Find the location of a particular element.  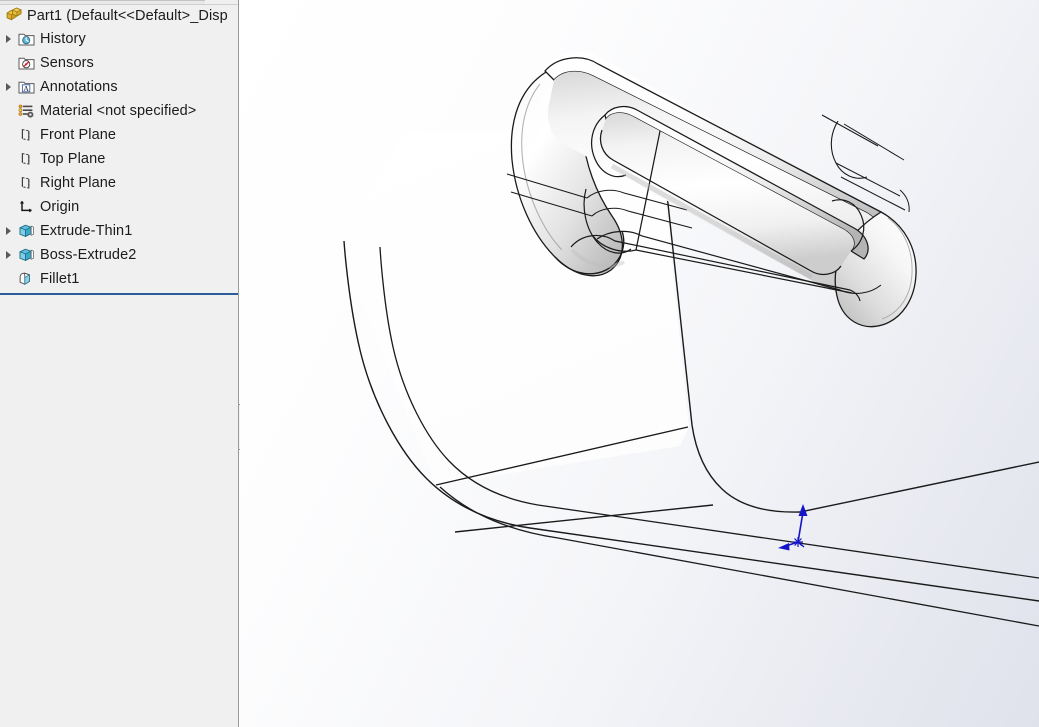

tree-item-history: History is located at coordinates (119, 39).